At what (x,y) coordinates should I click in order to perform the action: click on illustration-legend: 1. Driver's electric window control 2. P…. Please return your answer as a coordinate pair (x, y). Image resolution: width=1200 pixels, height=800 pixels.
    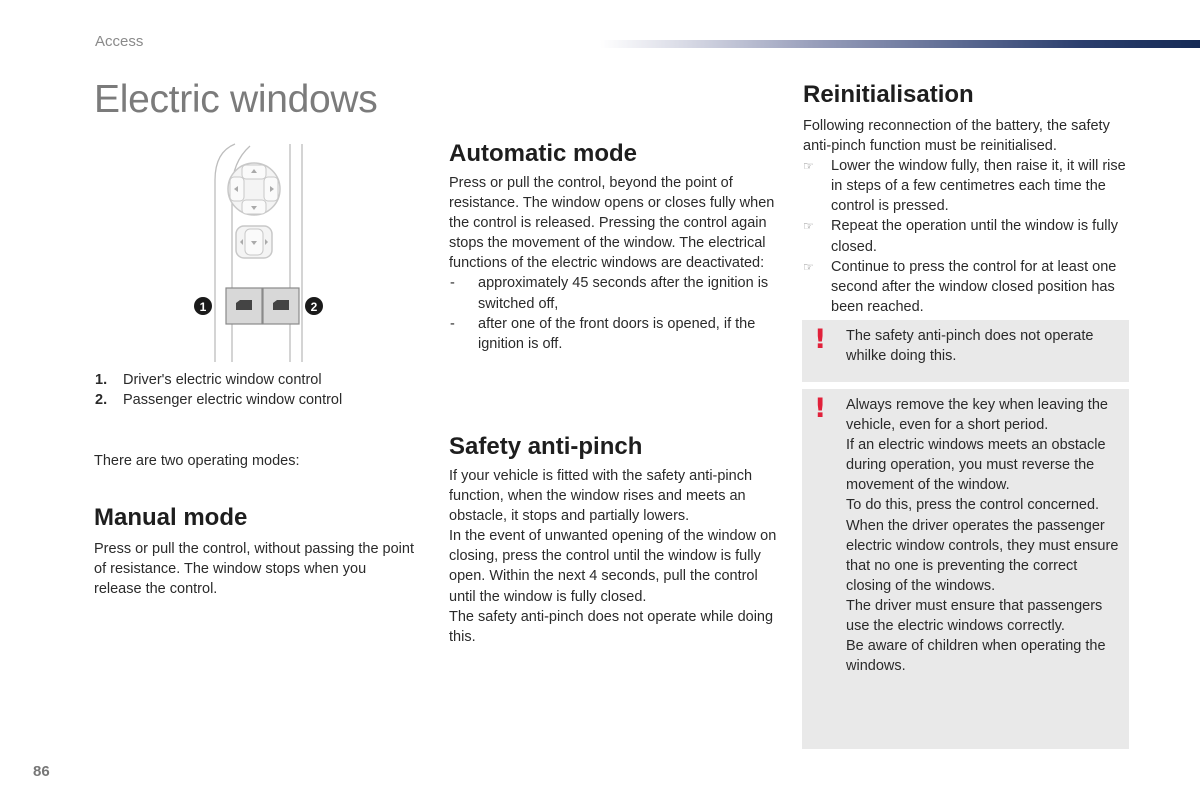
    Looking at the image, I should click on (218, 390).